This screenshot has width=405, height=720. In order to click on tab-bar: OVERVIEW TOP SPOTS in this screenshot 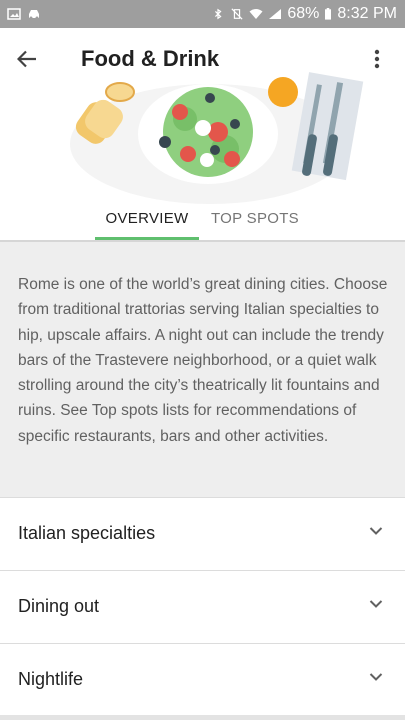, I will do `click(202, 218)`.